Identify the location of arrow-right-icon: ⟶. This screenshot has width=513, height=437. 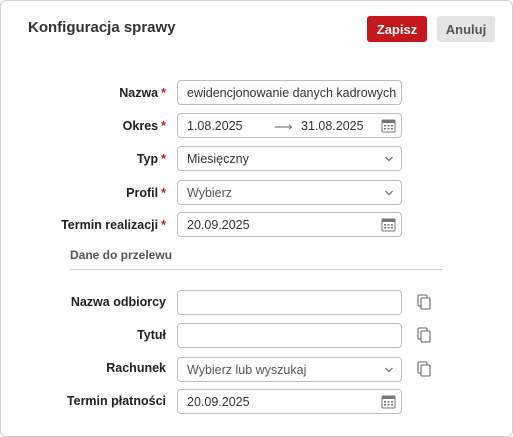
(283, 126).